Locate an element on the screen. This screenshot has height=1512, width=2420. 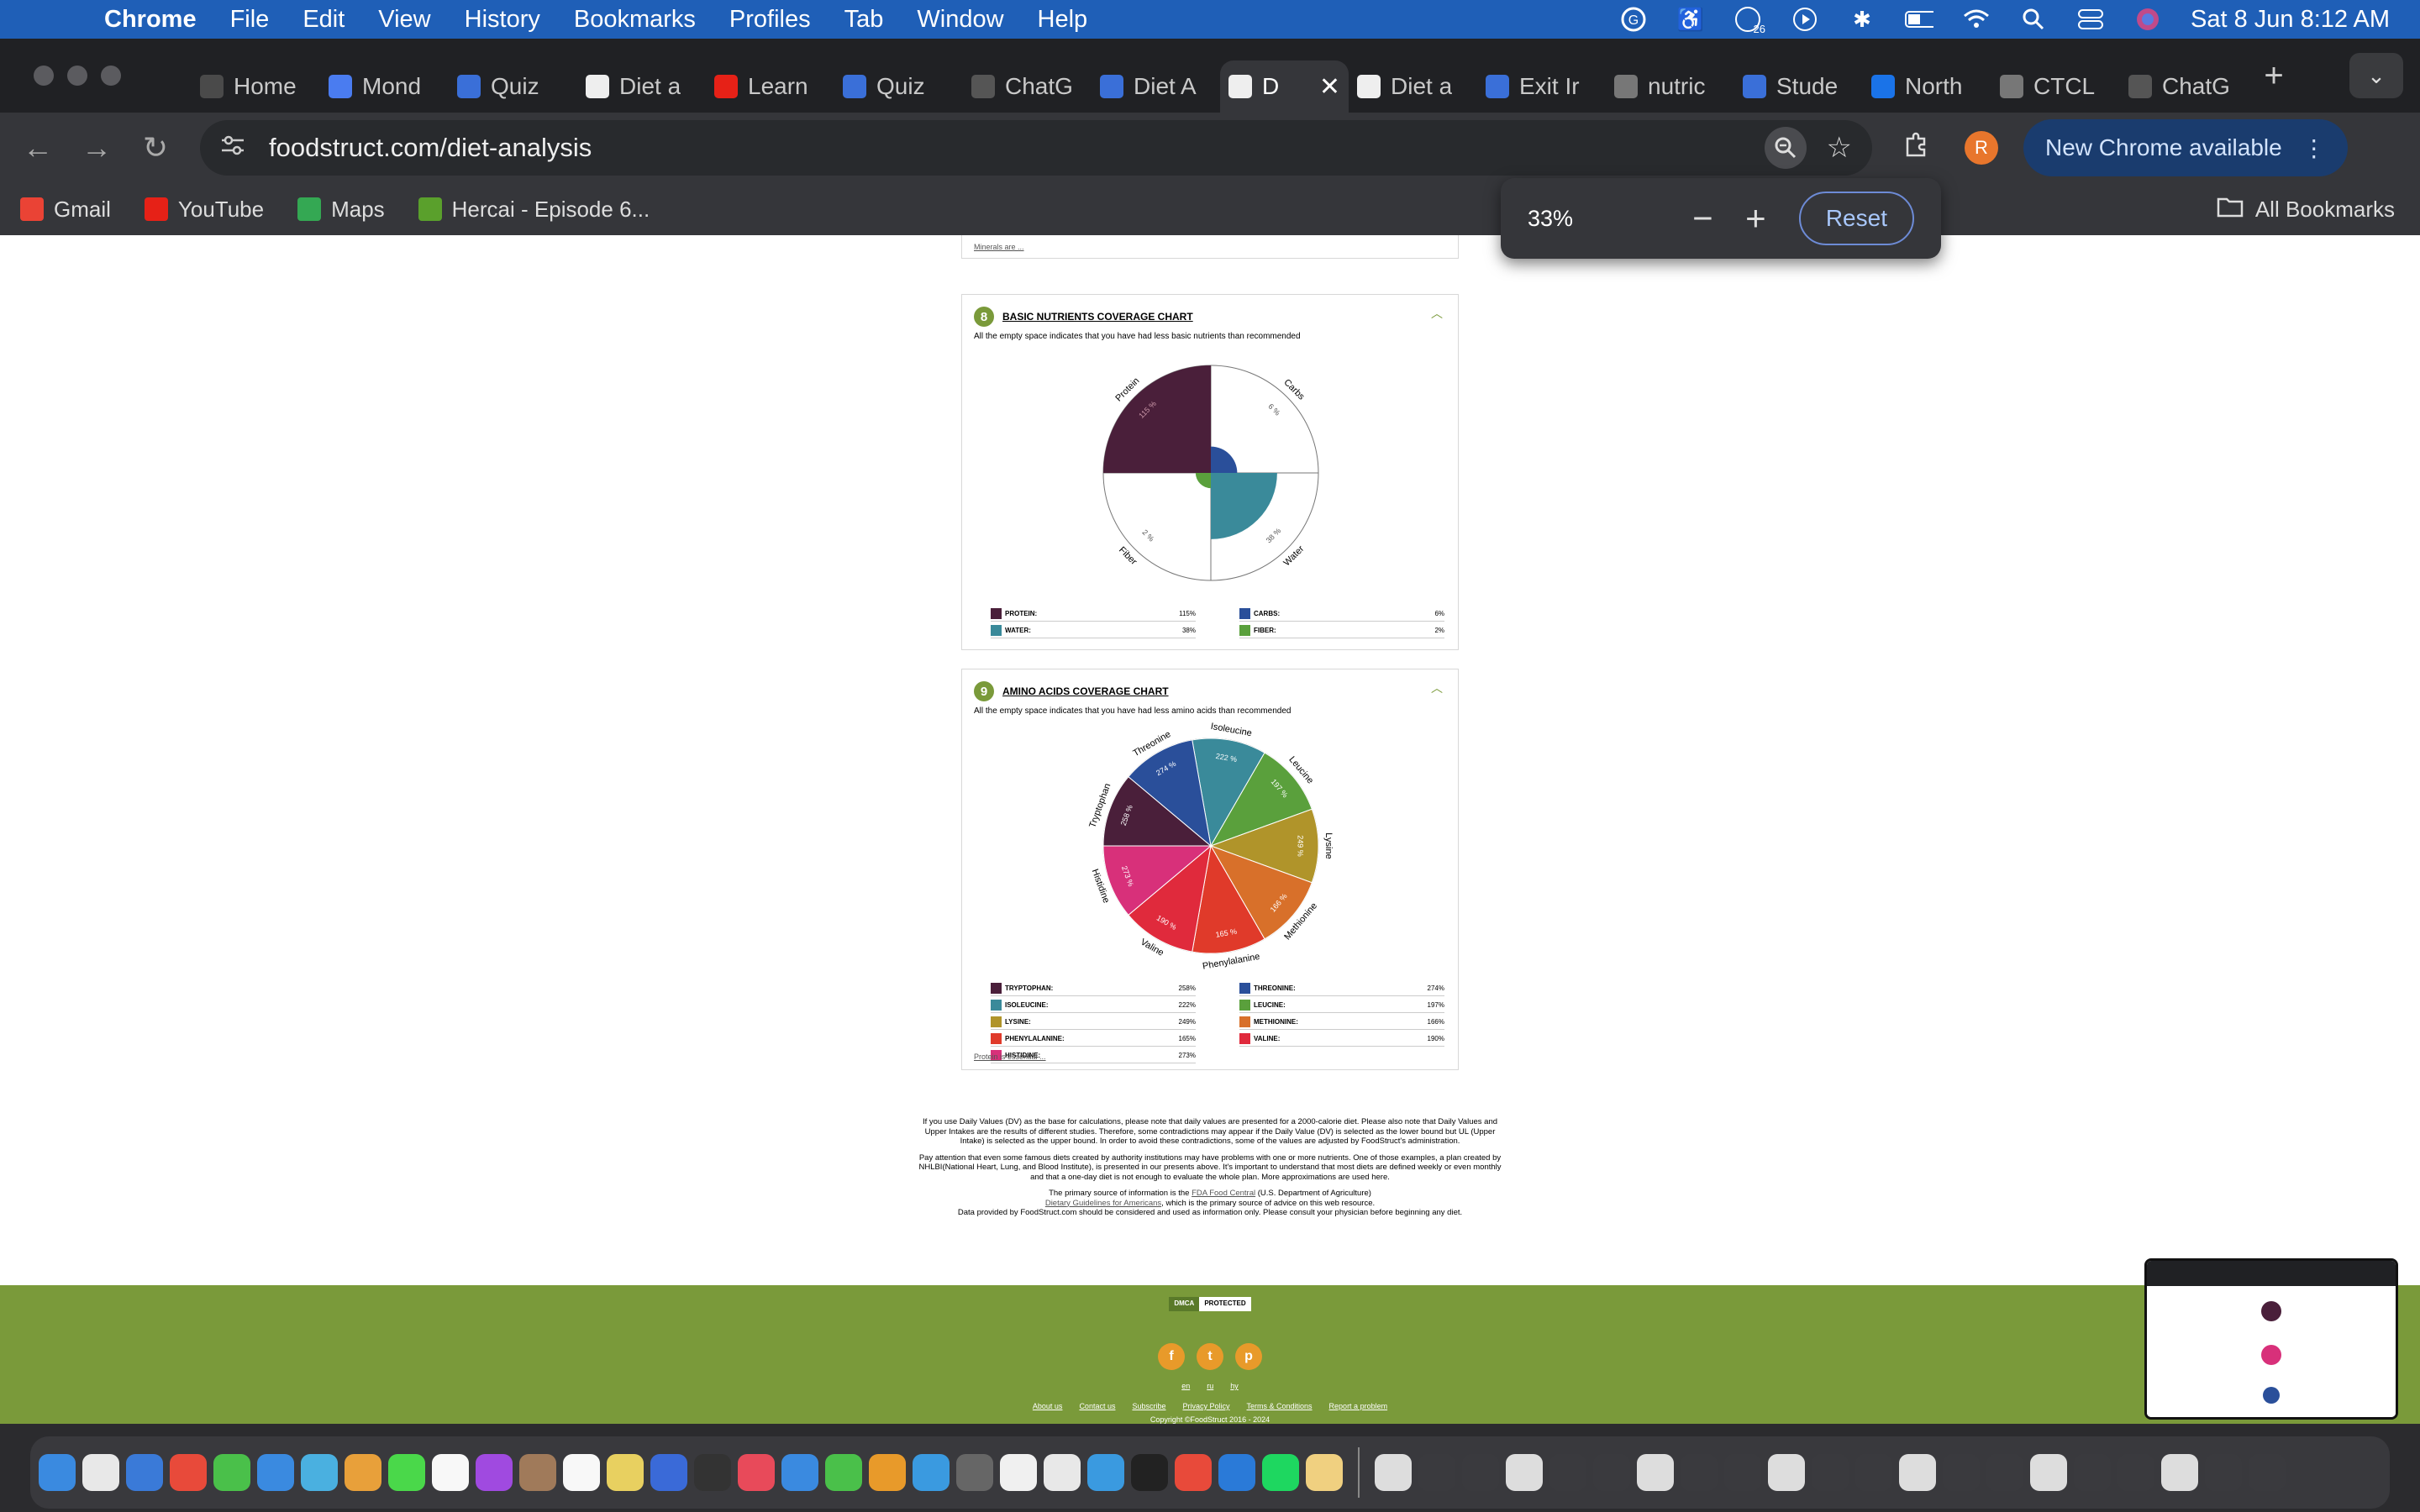
tab-10: Exit Ir is located at coordinates (1541, 86).